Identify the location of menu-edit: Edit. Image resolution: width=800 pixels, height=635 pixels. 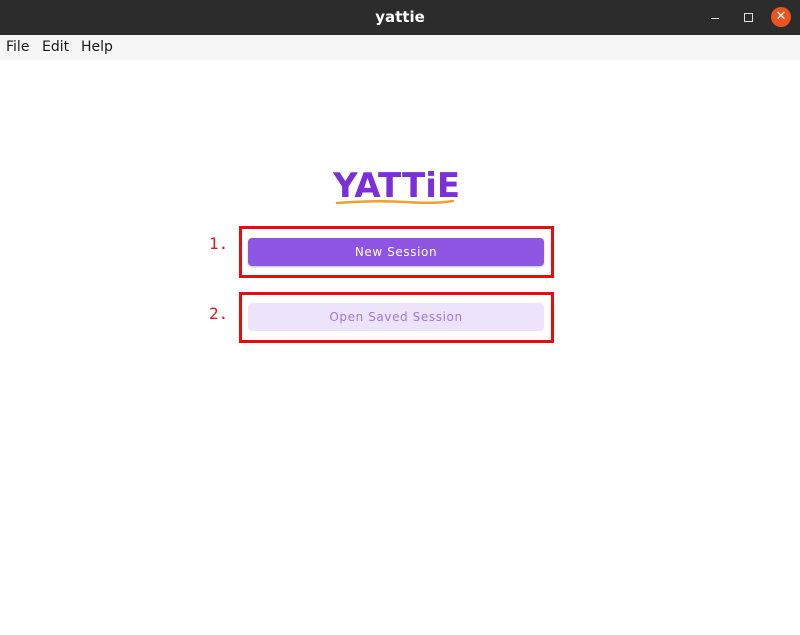
(55, 47).